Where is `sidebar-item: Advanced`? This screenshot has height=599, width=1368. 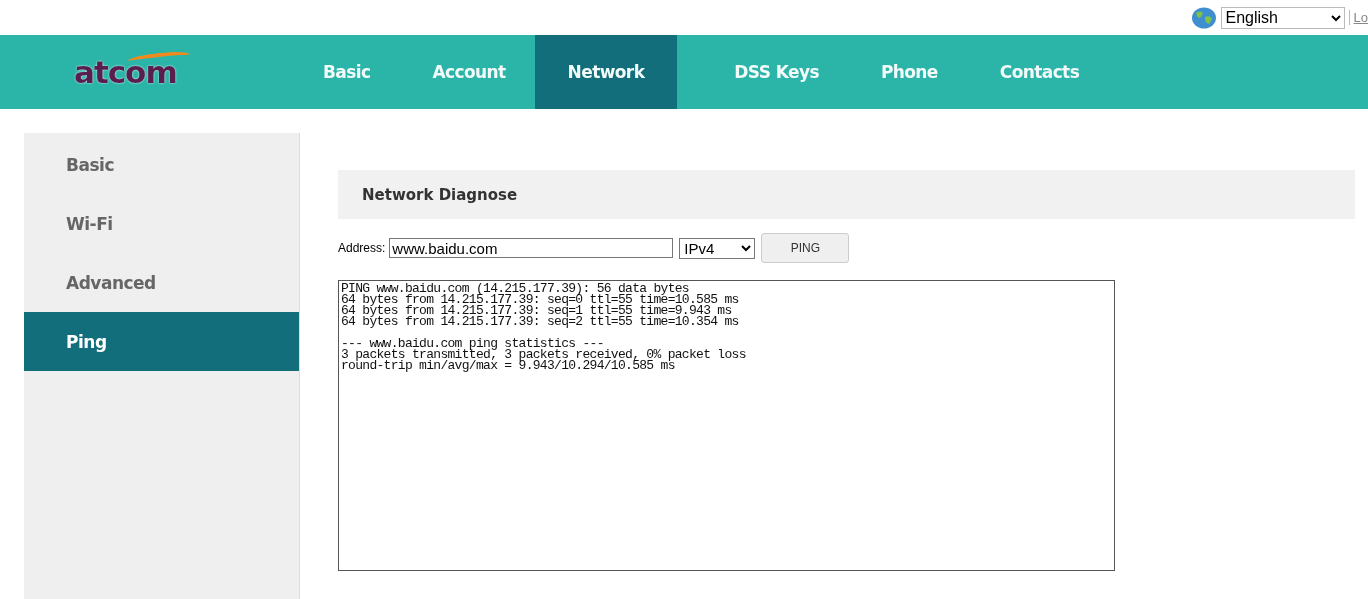 sidebar-item: Advanced is located at coordinates (161, 282).